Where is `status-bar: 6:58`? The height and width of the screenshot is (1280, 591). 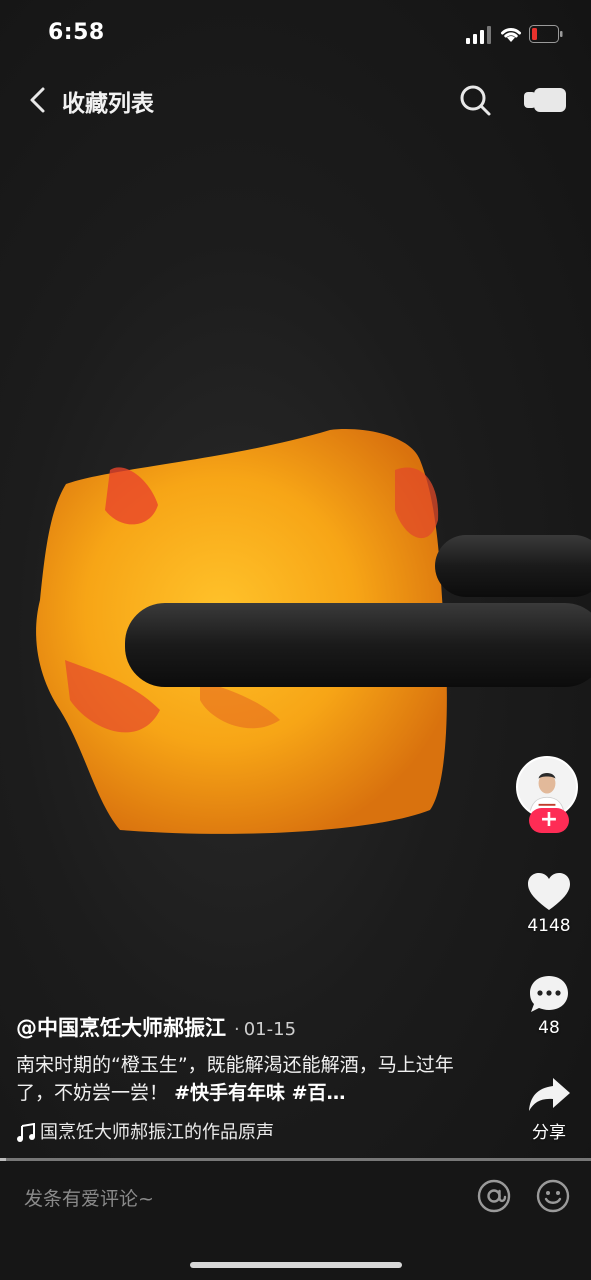 status-bar: 6:58 is located at coordinates (295, 35).